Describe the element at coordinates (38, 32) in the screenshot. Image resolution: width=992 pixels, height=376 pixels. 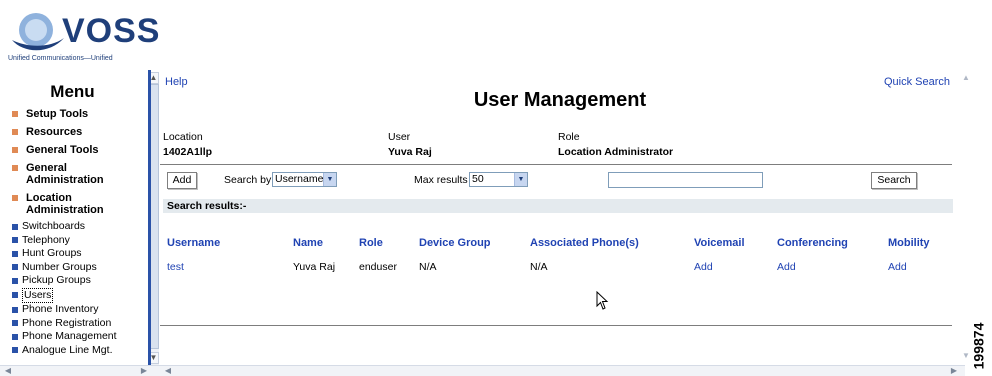
I see `logo-swoosh-icon` at that location.